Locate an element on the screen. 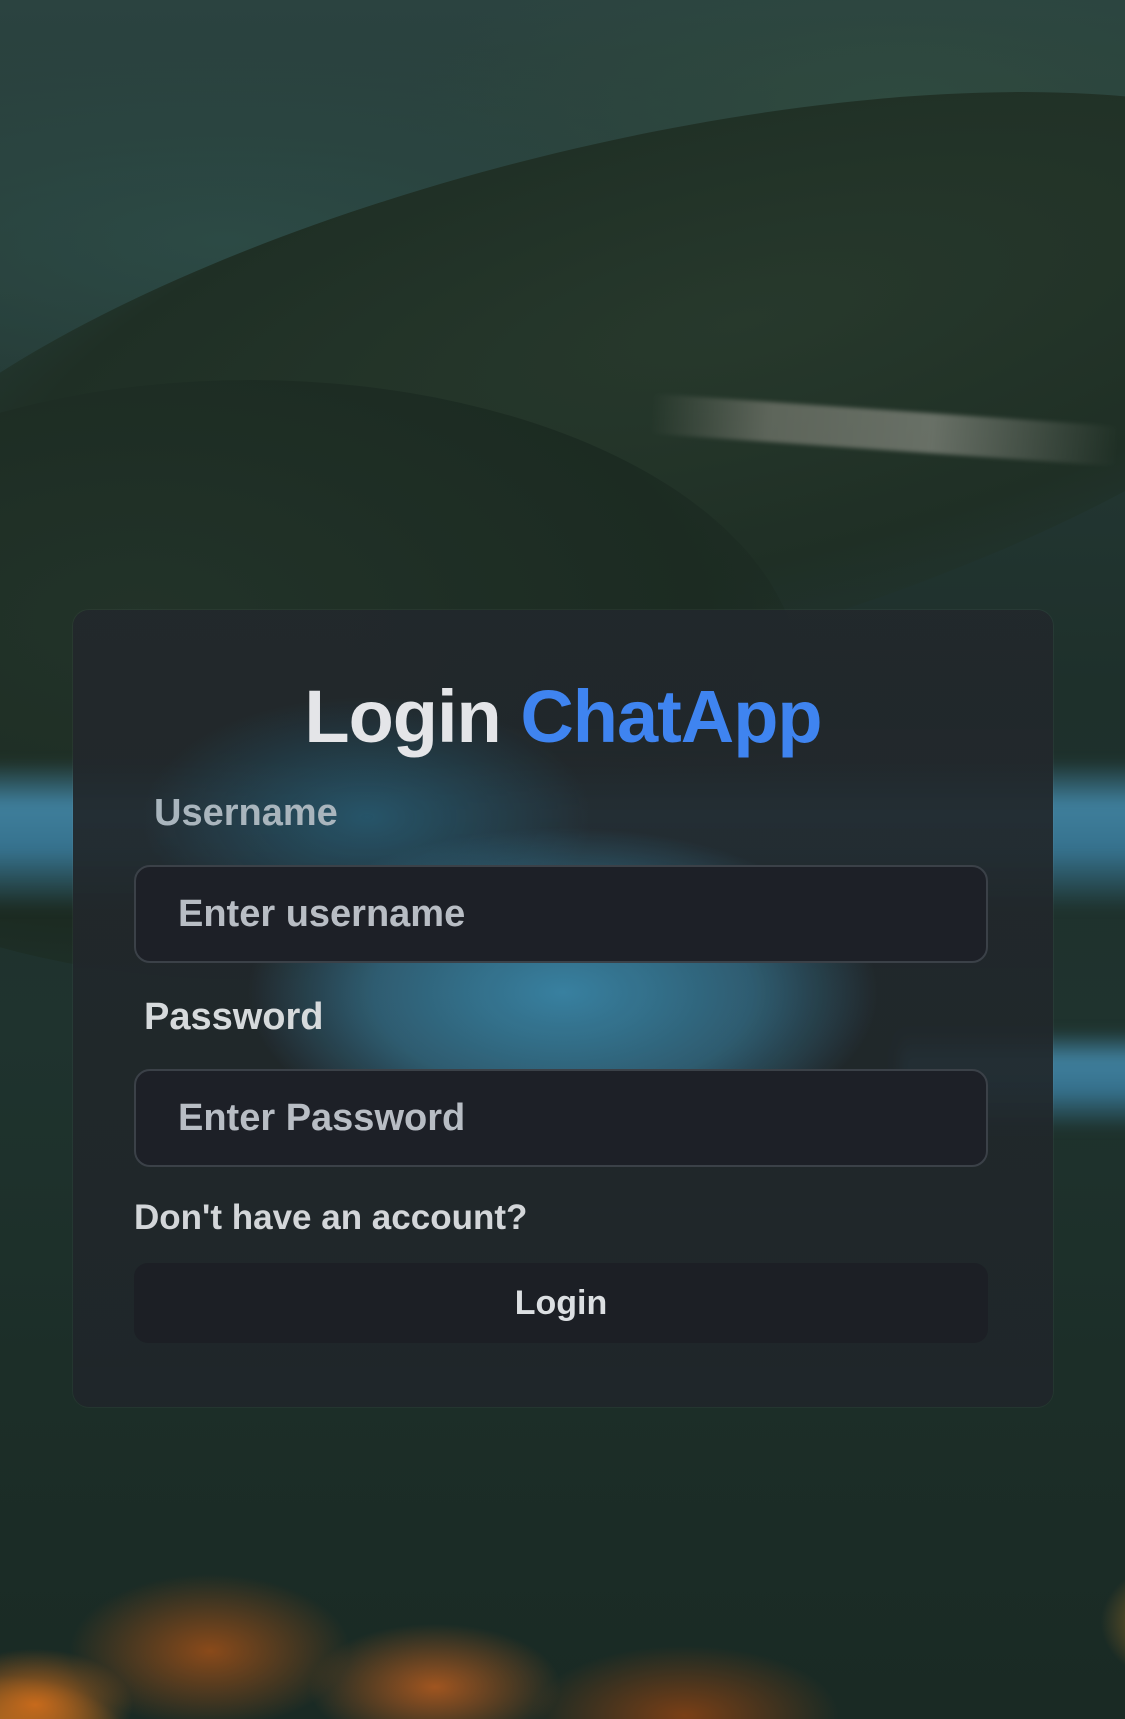  title-prefix: Login is located at coordinates (402, 716).